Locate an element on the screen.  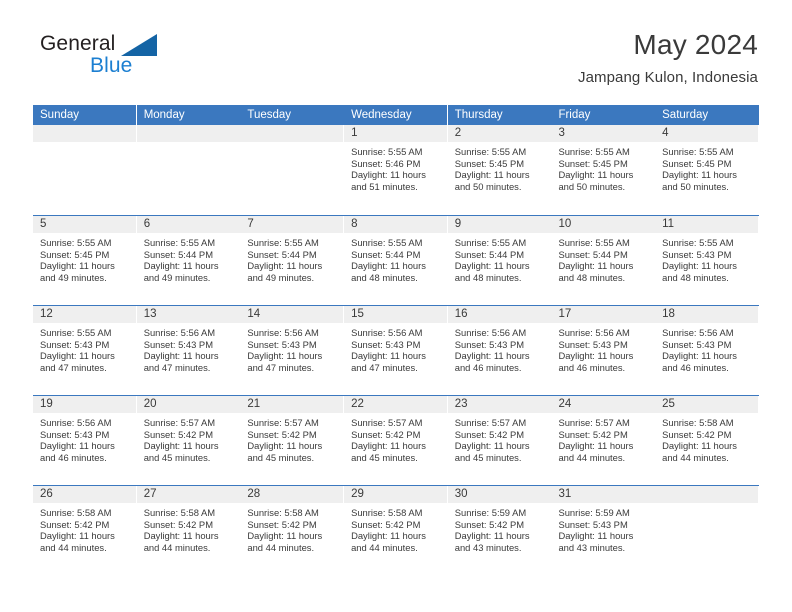
daylight-text-line2: and 45 minutes. is located at coordinates (384, 457).